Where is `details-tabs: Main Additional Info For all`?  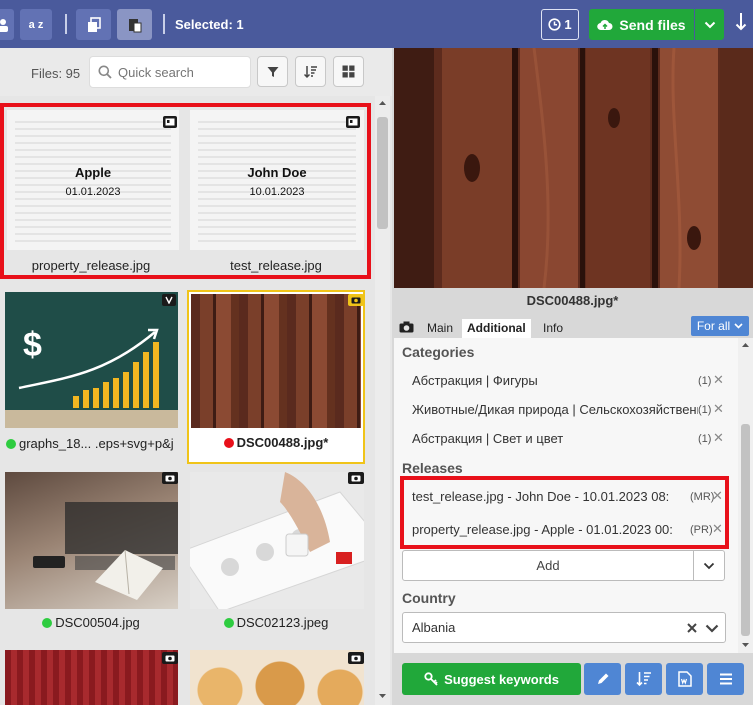 details-tabs: Main Additional Info For all is located at coordinates (572, 327).